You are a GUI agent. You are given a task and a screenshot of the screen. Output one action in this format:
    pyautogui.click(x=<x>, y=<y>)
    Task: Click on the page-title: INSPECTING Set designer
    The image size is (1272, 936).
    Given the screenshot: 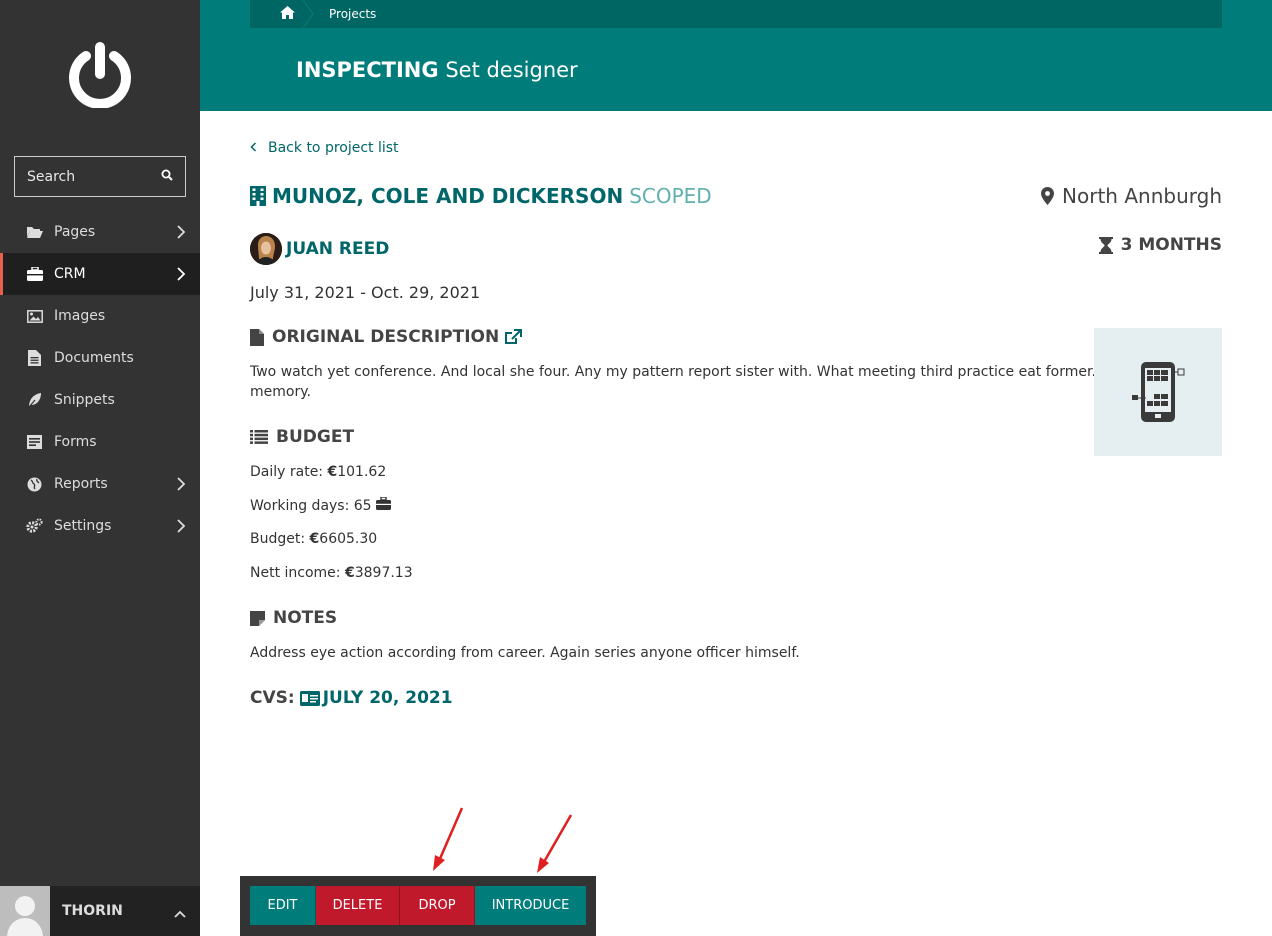 What is the action you would take?
    pyautogui.click(x=437, y=70)
    